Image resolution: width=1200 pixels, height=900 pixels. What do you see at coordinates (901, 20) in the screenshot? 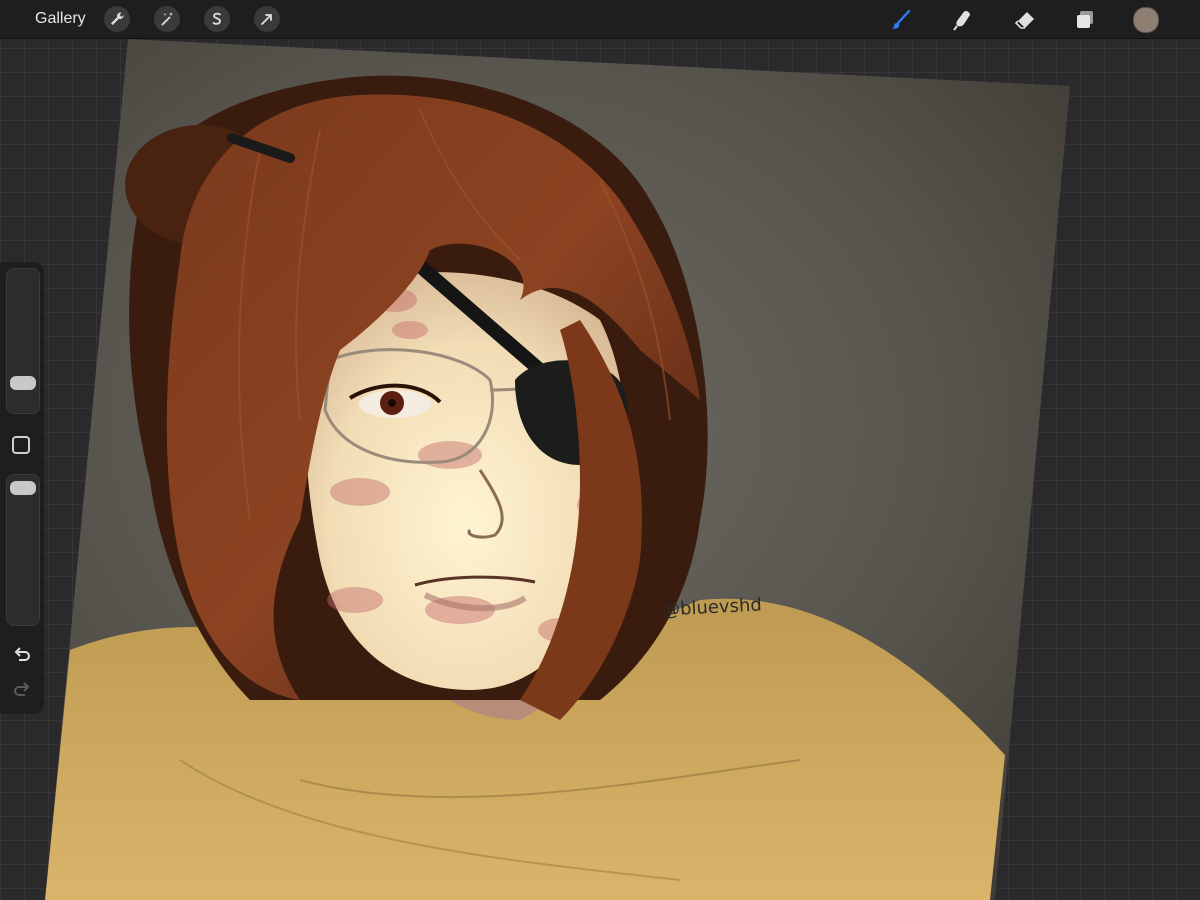
I see `brush-icon` at bounding box center [901, 20].